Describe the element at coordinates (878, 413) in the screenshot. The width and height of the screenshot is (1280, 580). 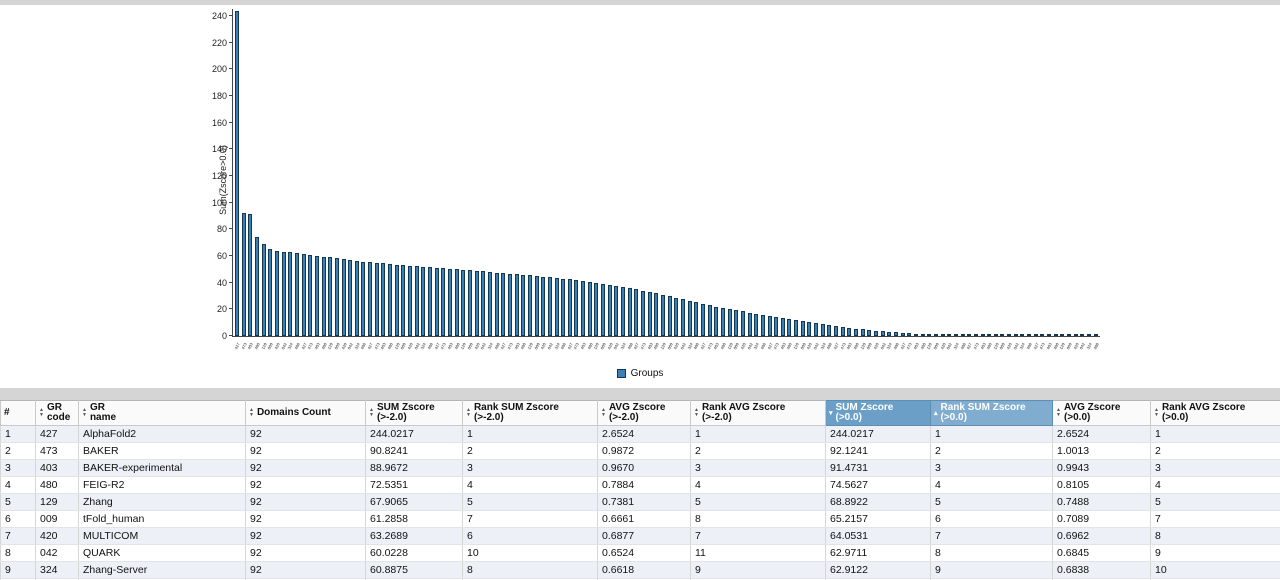
I see `column-header-sum-zscore-gt0: ▾ SUM Zscore (>0.0)` at that location.